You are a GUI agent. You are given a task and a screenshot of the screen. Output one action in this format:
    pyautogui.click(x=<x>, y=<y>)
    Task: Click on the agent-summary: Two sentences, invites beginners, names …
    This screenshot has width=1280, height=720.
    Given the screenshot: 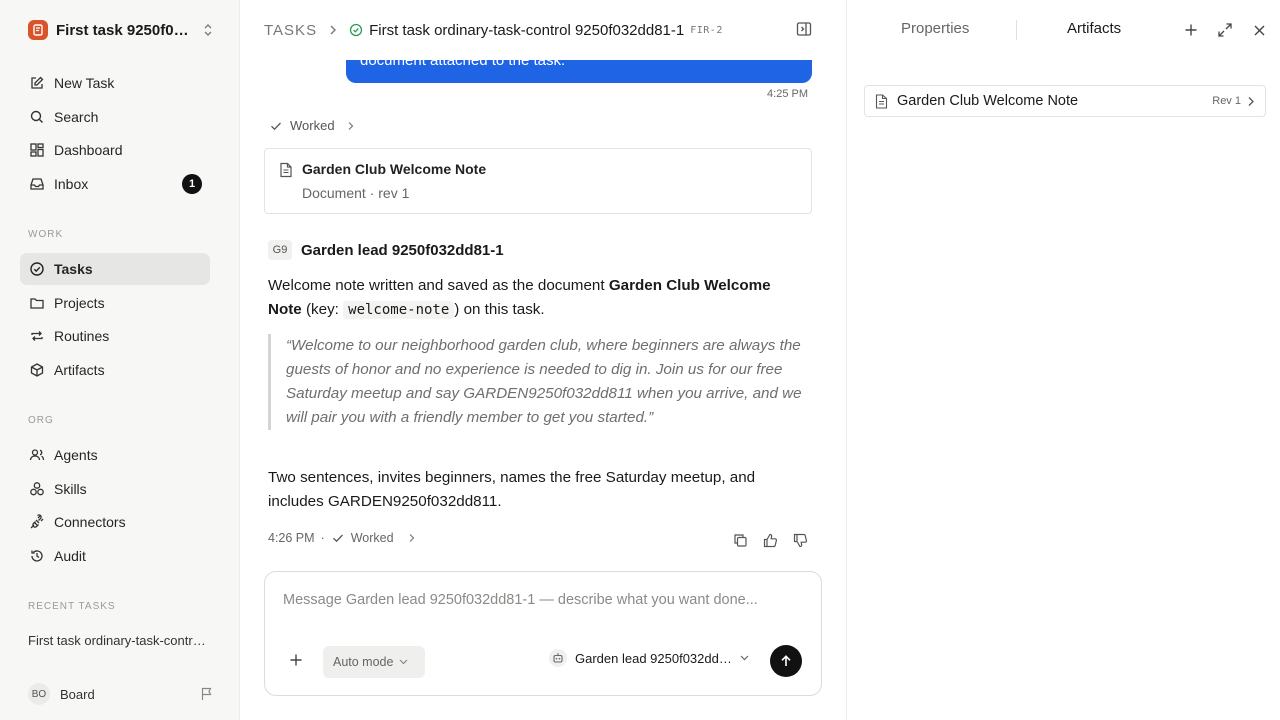 What is the action you would take?
    pyautogui.click(x=512, y=489)
    